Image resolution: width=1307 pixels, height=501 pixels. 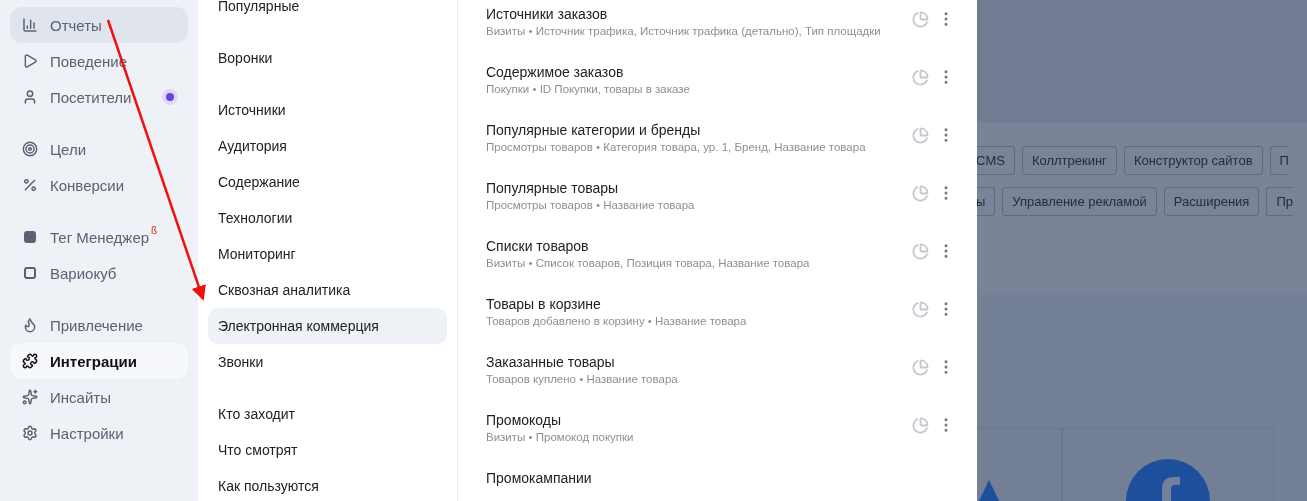 I want to click on sidebar-item-label: Отчеты, so click(x=76, y=25).